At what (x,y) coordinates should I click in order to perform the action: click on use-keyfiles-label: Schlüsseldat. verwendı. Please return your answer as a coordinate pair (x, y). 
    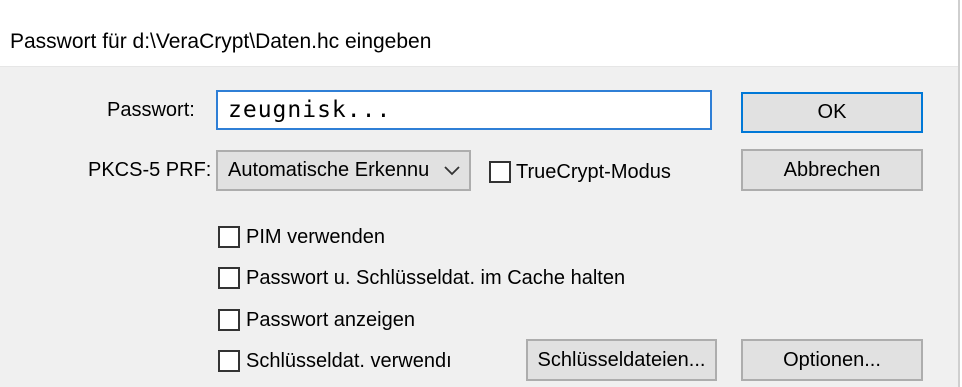
    Looking at the image, I should click on (359, 361).